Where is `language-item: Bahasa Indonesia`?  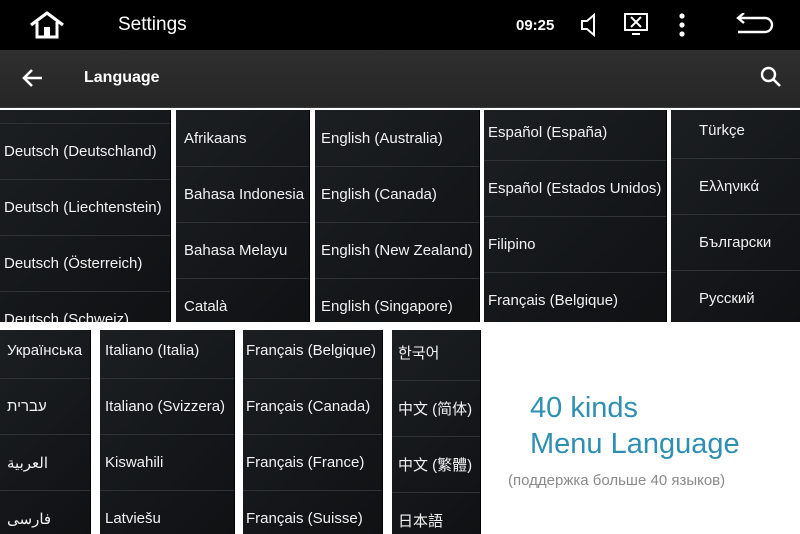
language-item: Bahasa Indonesia is located at coordinates (242, 194).